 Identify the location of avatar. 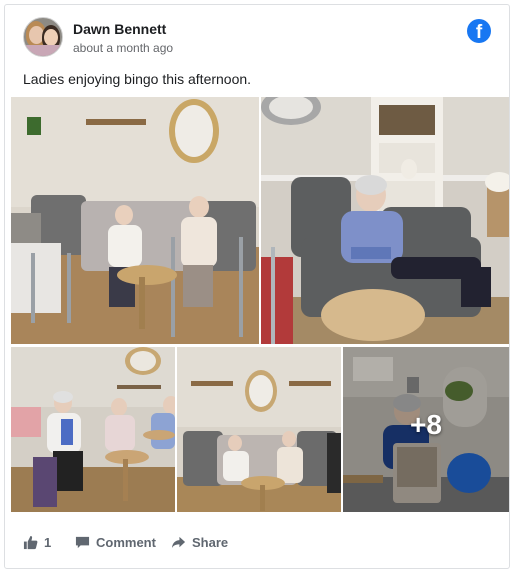
(43, 37).